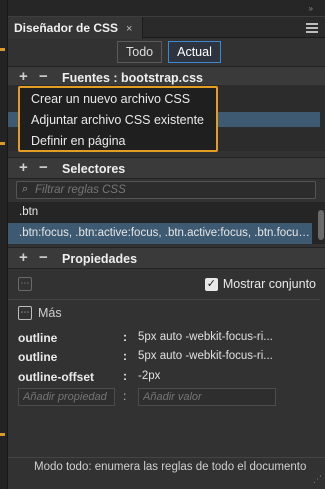 Image resolution: width=325 pixels, height=489 pixels. Describe the element at coordinates (166, 168) in the screenshot. I see `selectors-header: + − Selectores` at that location.